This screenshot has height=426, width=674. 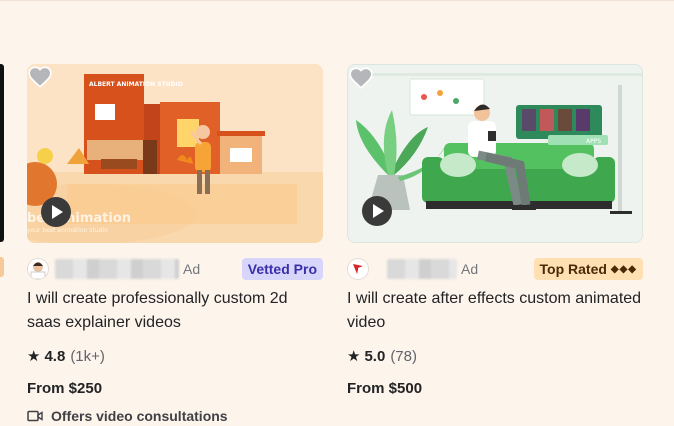 What do you see at coordinates (2, 267) in the screenshot?
I see `previous-card-badge-edge` at bounding box center [2, 267].